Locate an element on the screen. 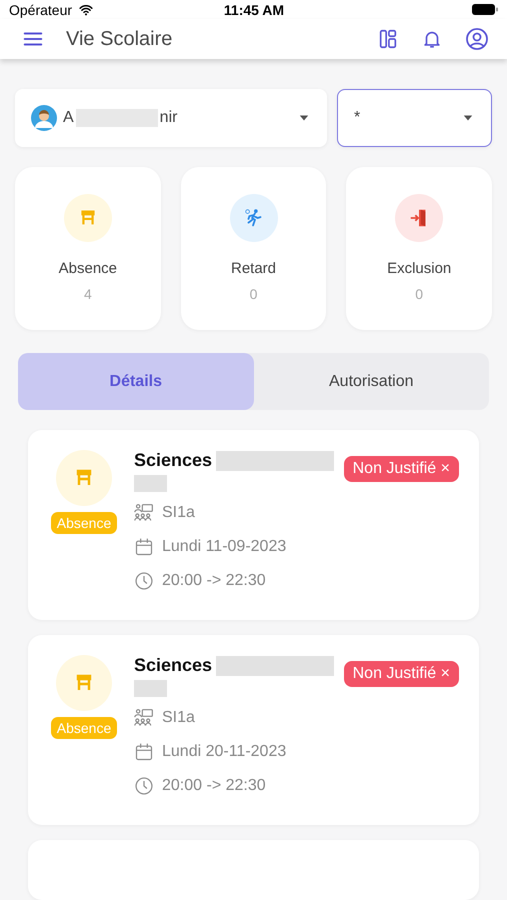 The width and height of the screenshot is (507, 900). absence-date: Lundi 20-11-2023 is located at coordinates (224, 752).